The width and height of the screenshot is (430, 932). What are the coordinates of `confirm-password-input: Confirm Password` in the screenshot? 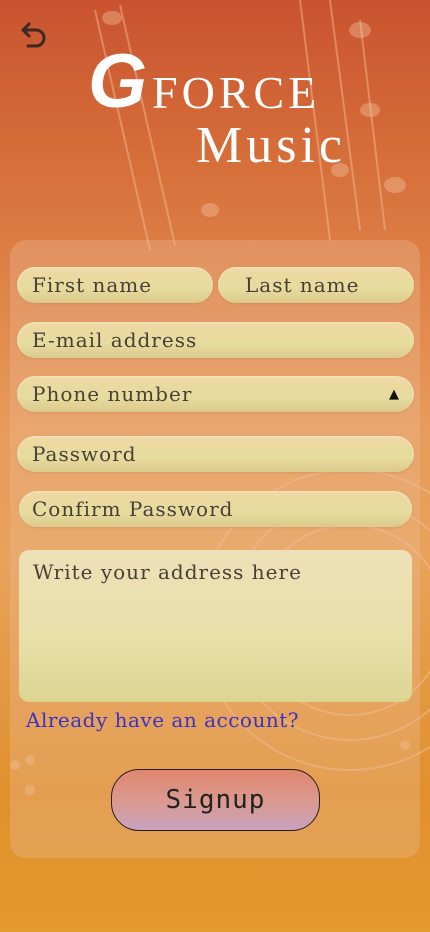 It's located at (215, 509).